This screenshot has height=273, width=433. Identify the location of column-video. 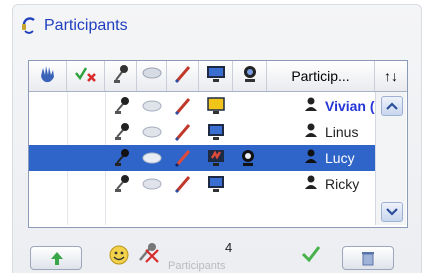
(250, 76).